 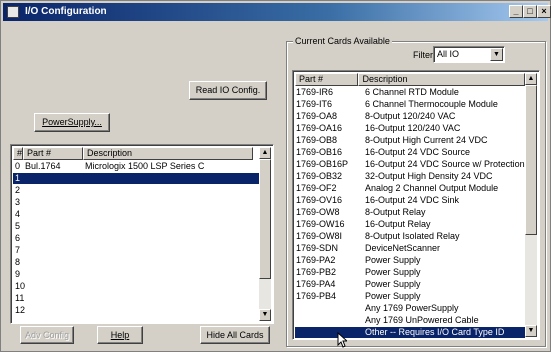 I want to click on filter-select: All IO ▼, so click(x=469, y=54).